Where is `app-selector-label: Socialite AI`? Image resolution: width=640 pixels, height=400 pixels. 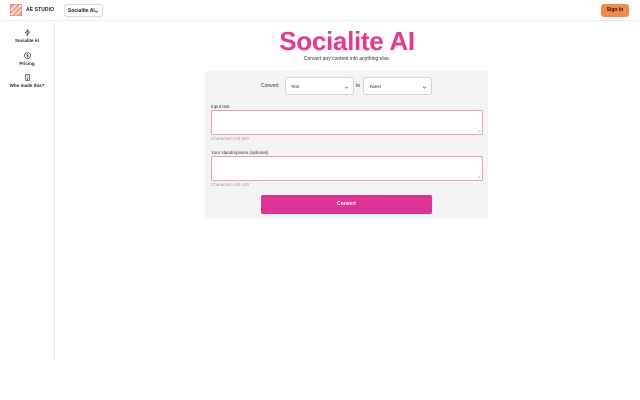 app-selector-label: Socialite AI is located at coordinates (81, 10).